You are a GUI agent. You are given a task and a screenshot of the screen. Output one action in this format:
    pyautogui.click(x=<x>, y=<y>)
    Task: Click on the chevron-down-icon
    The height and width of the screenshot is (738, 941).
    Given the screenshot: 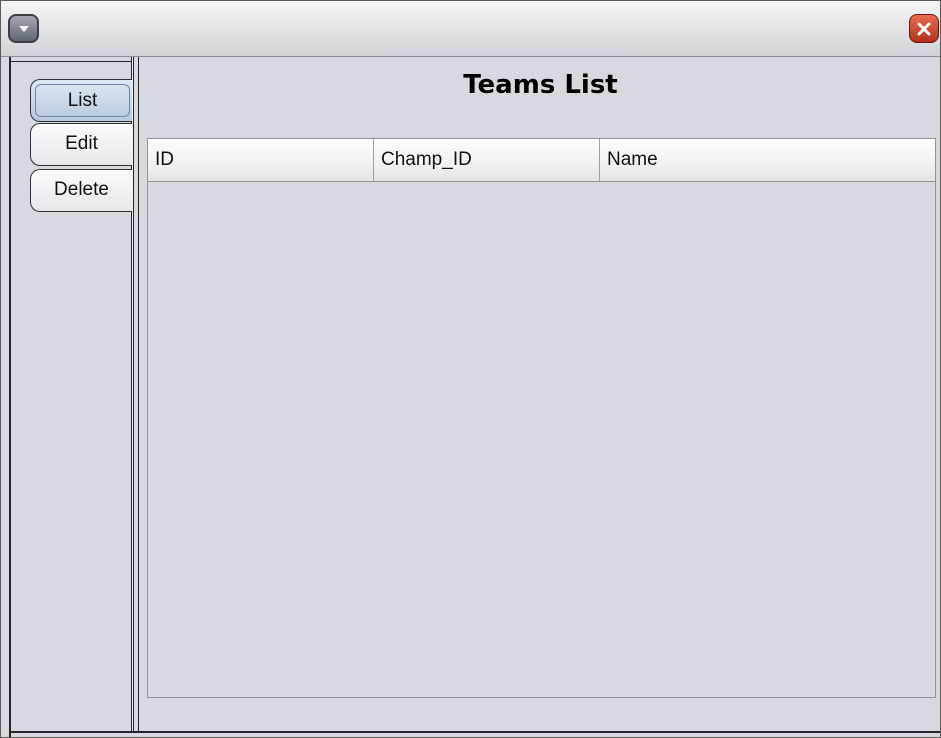 What is the action you would take?
    pyautogui.click(x=23, y=28)
    